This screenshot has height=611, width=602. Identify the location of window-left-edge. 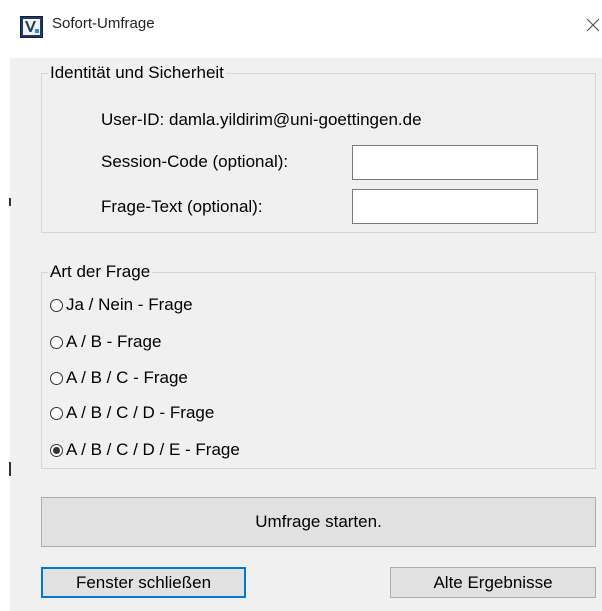
(5, 305).